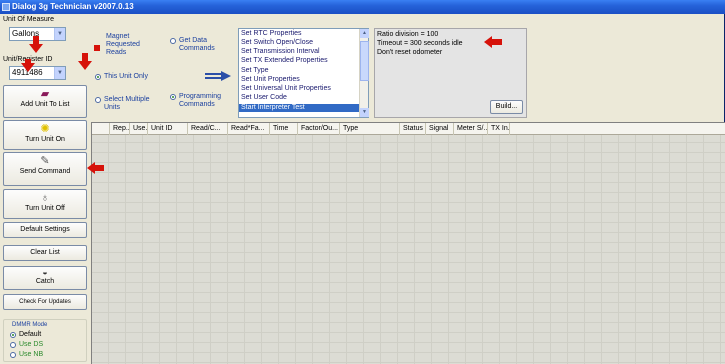 The width and height of the screenshot is (725, 364). Describe the element at coordinates (255, 71) in the screenshot. I see `list-item: Set Type` at that location.